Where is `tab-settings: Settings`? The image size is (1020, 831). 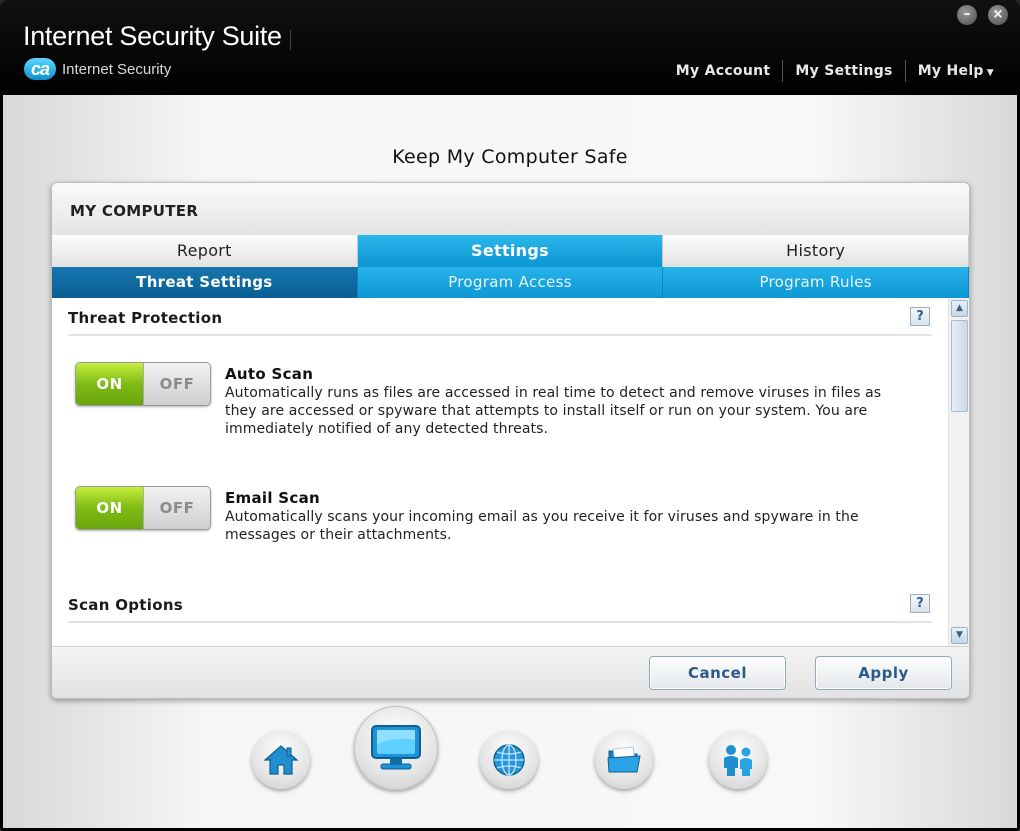 tab-settings: Settings is located at coordinates (510, 251).